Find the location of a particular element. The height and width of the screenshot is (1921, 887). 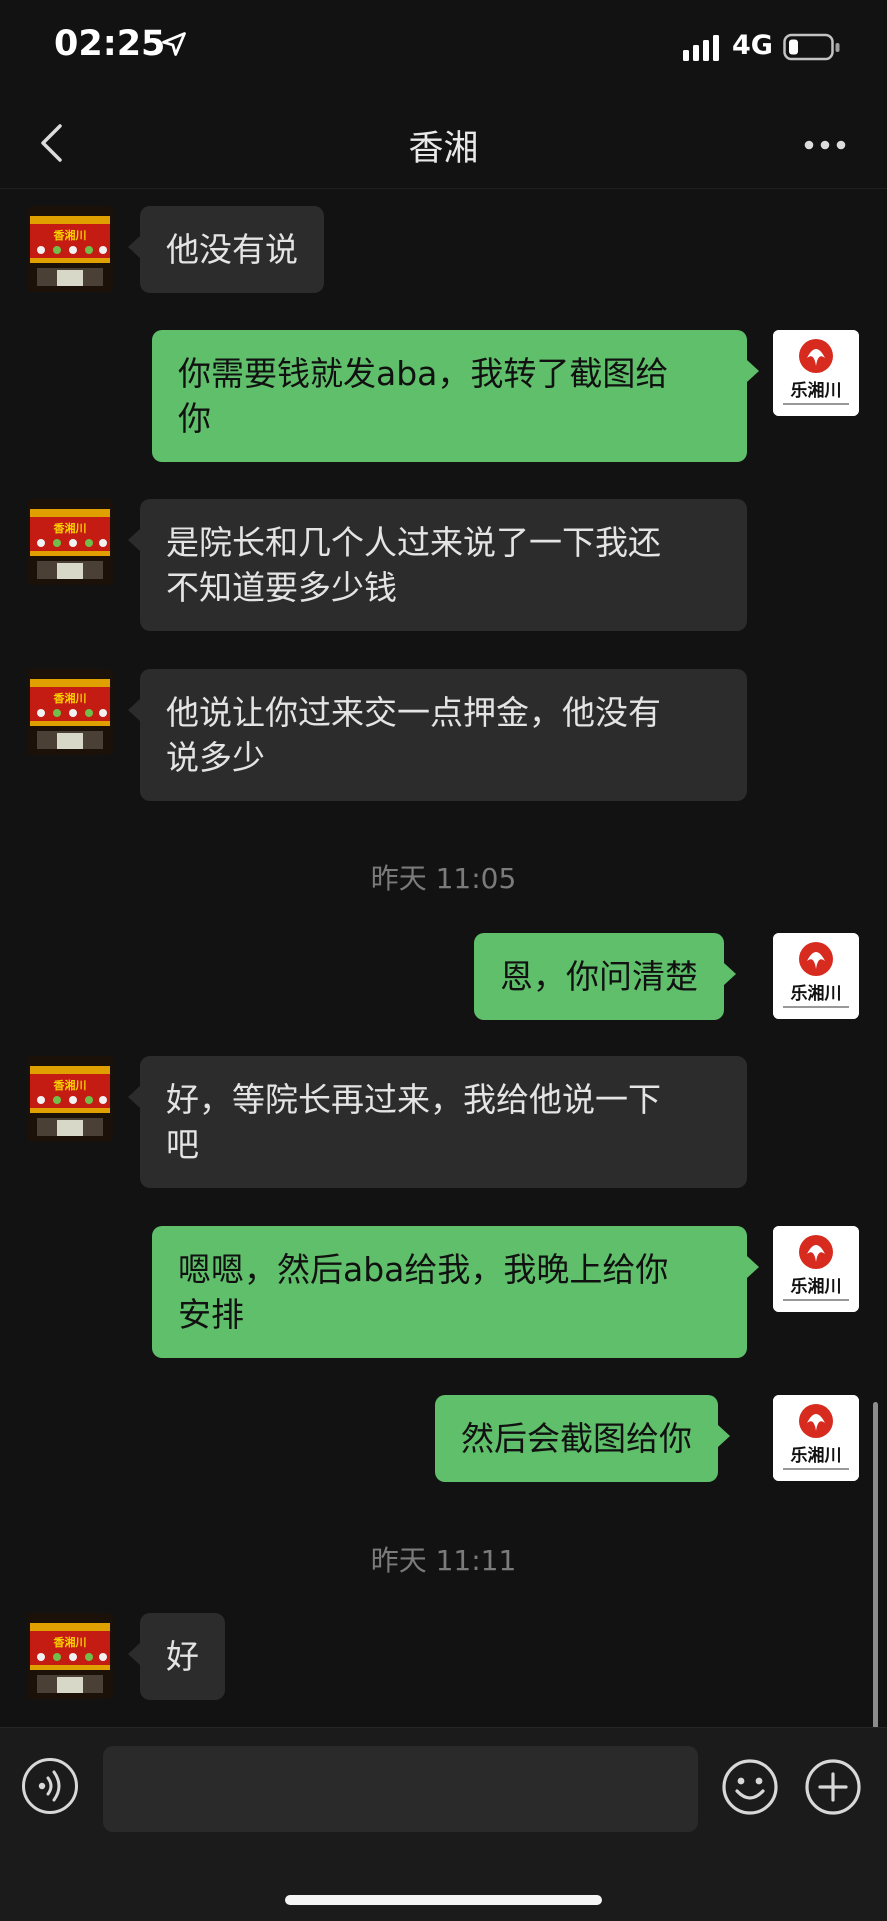

message-bubble-incoming: 好，等院长再过来，我给他说一下 吧 is located at coordinates (437, 1122).